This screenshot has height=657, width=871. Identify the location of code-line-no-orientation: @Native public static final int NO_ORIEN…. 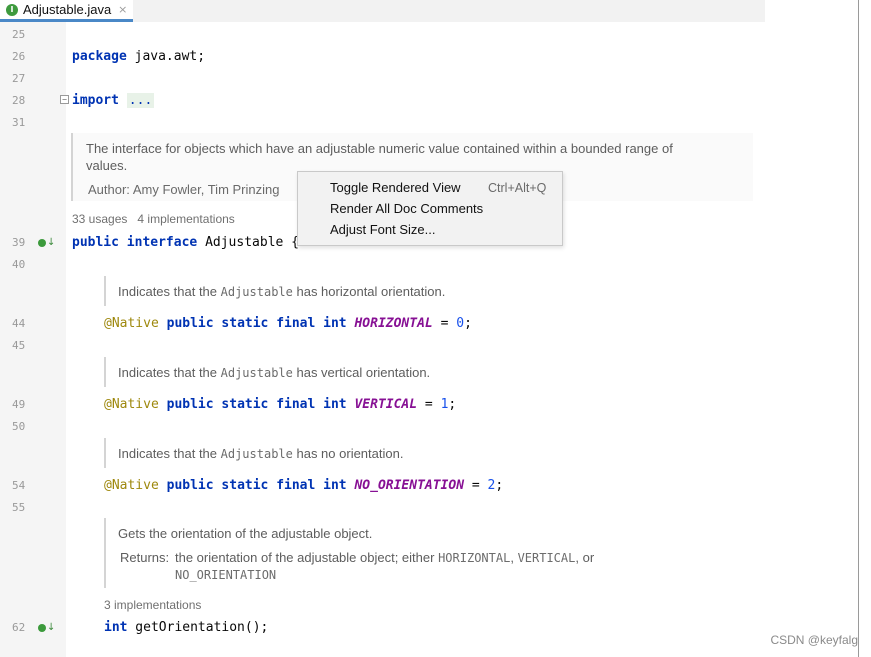
(304, 485).